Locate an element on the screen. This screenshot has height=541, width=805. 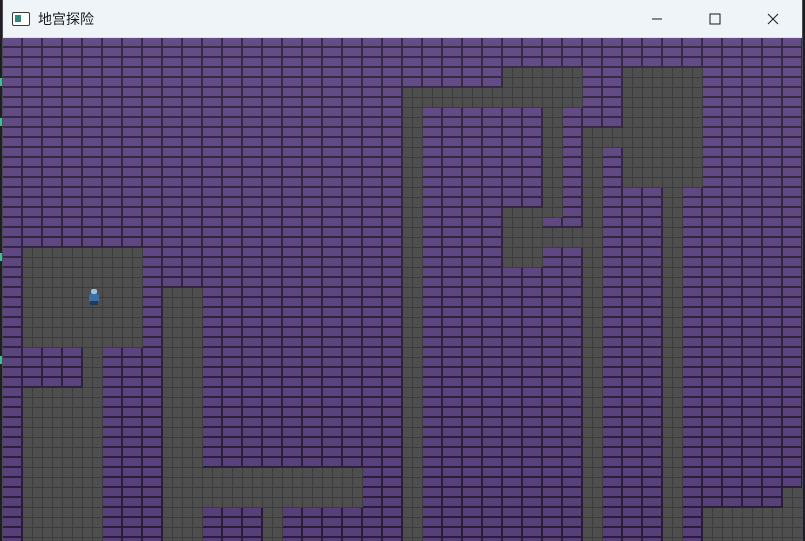
player-sprite is located at coordinates (94, 297).